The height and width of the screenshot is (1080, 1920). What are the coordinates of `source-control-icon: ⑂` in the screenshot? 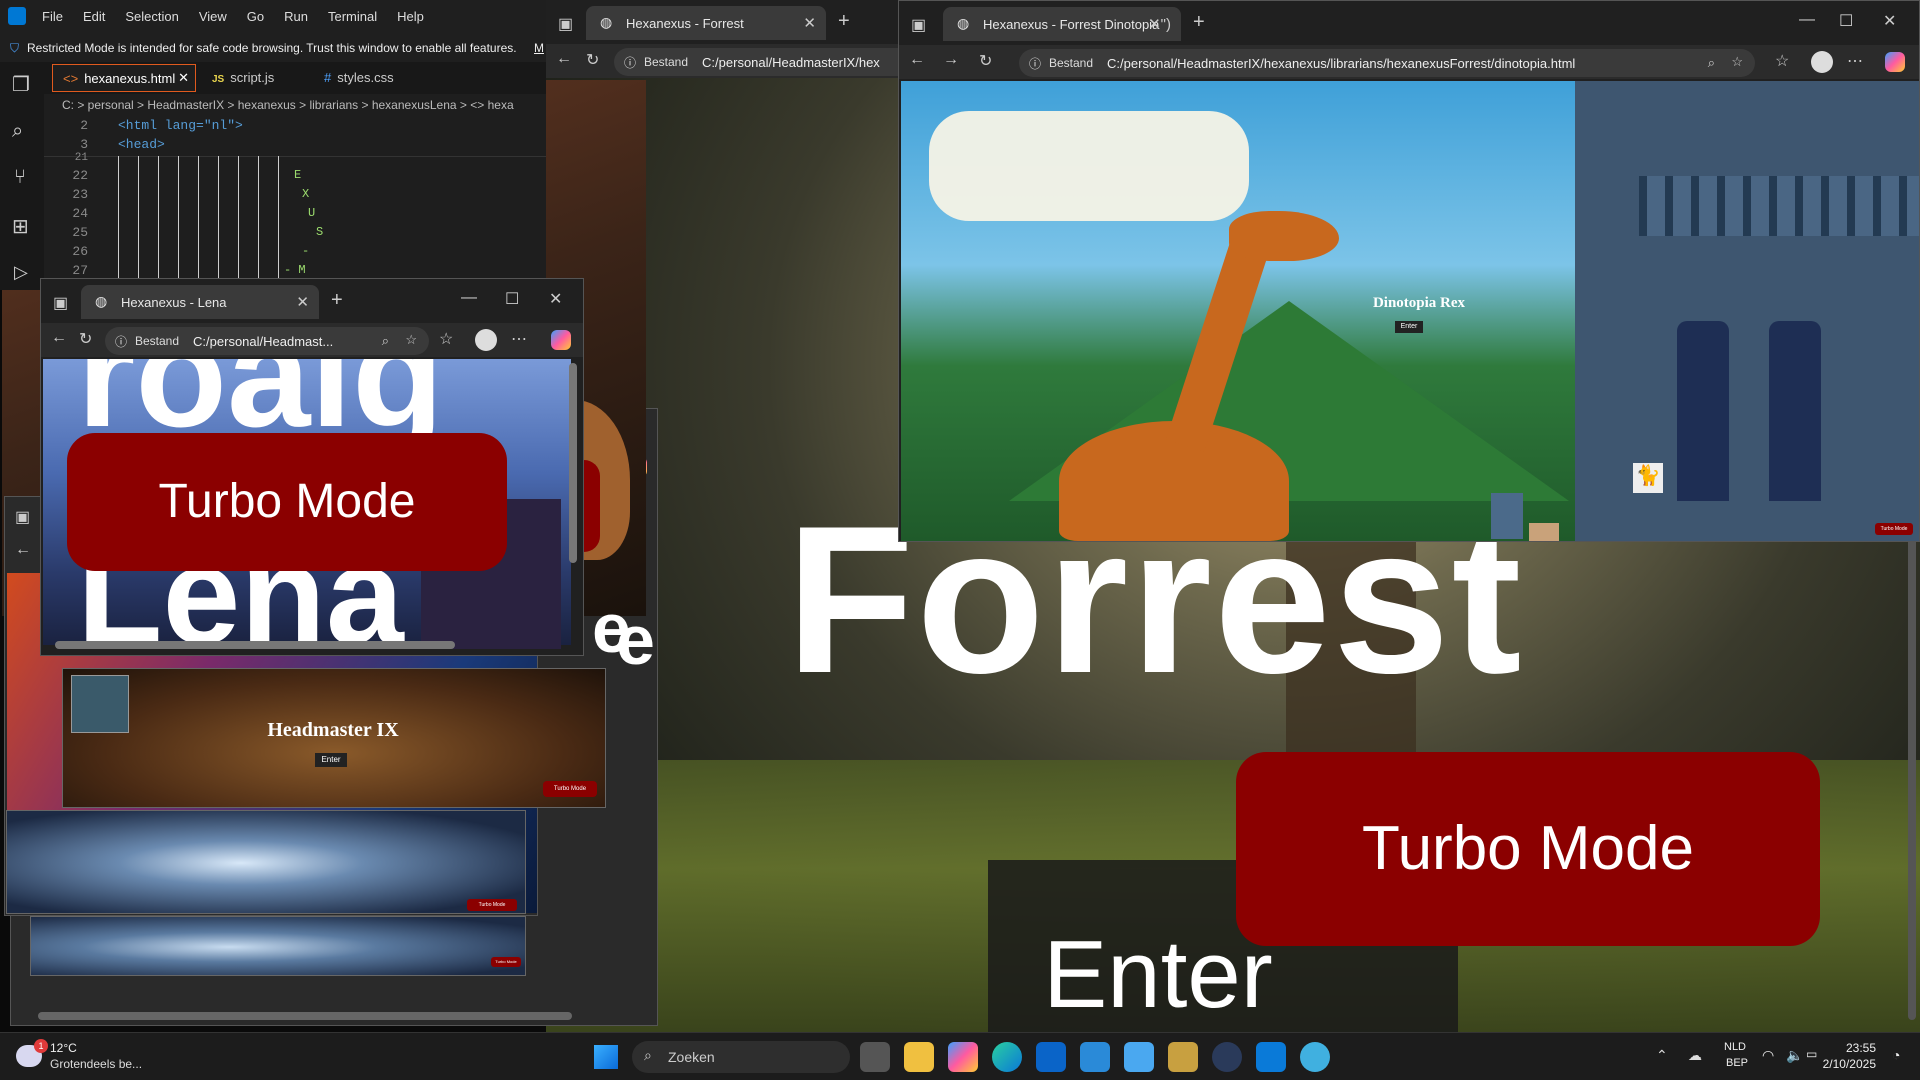 It's located at (20, 177).